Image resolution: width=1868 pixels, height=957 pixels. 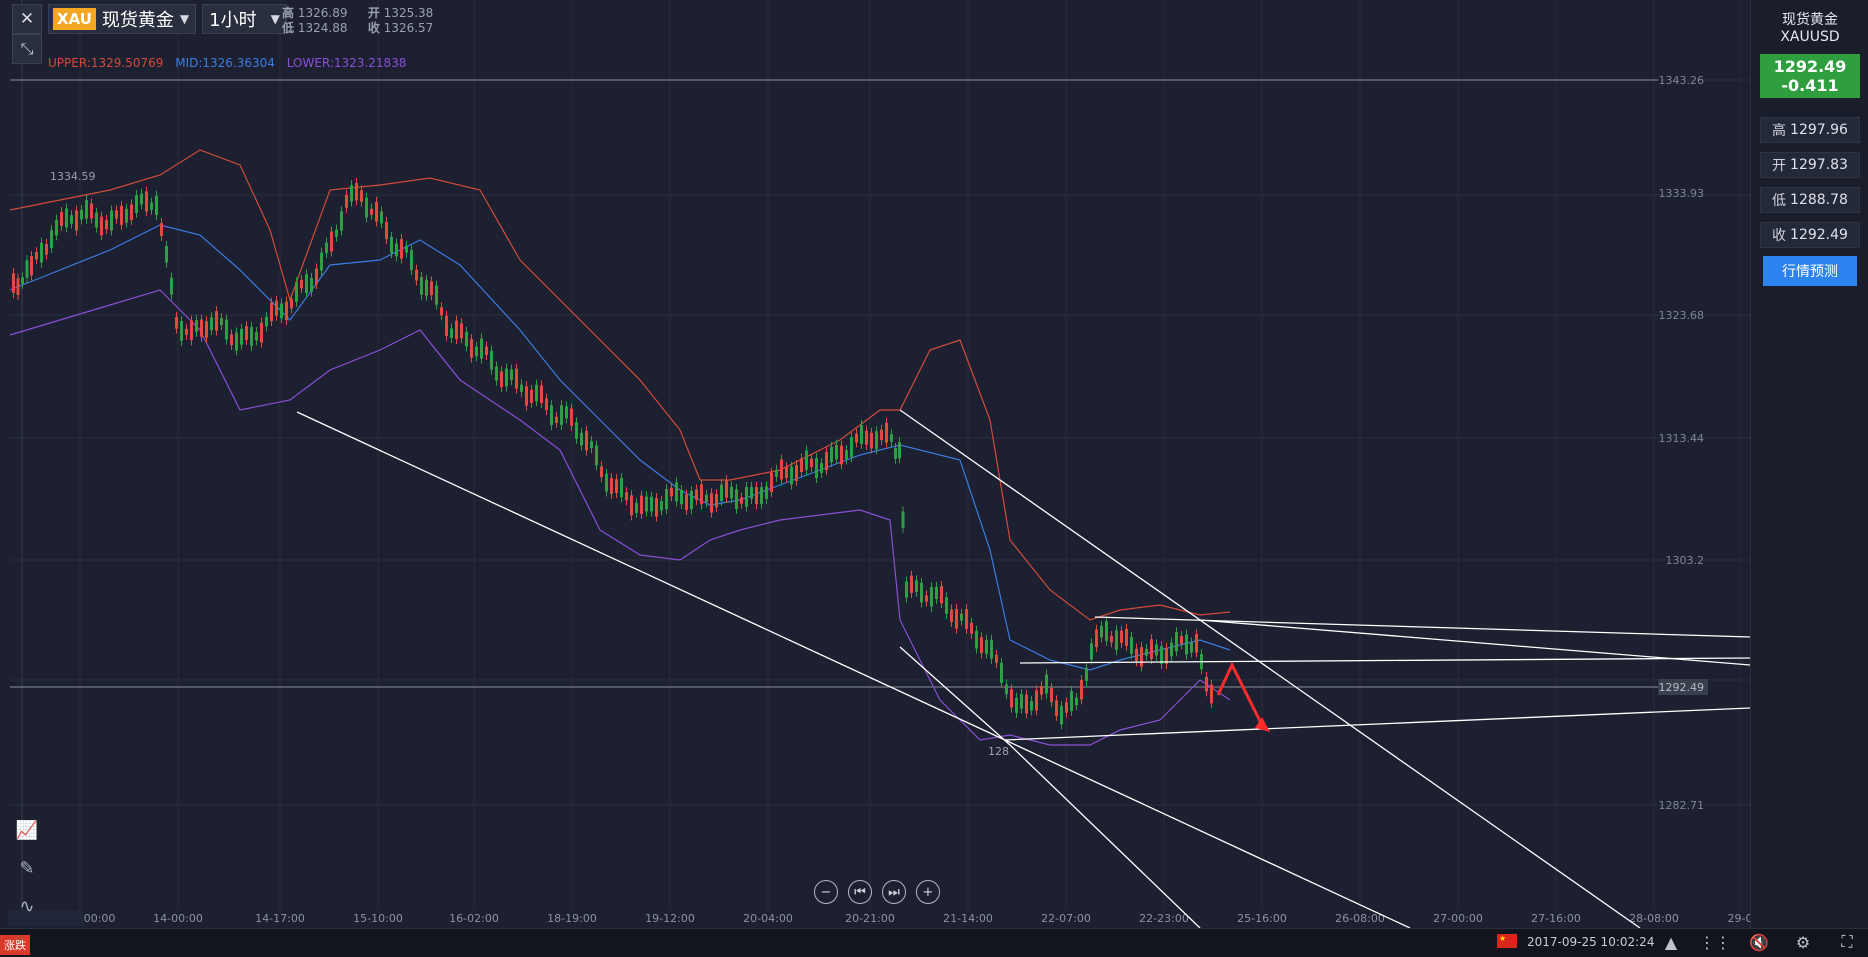 I want to click on jump-start-icon: ⏮, so click(x=860, y=892).